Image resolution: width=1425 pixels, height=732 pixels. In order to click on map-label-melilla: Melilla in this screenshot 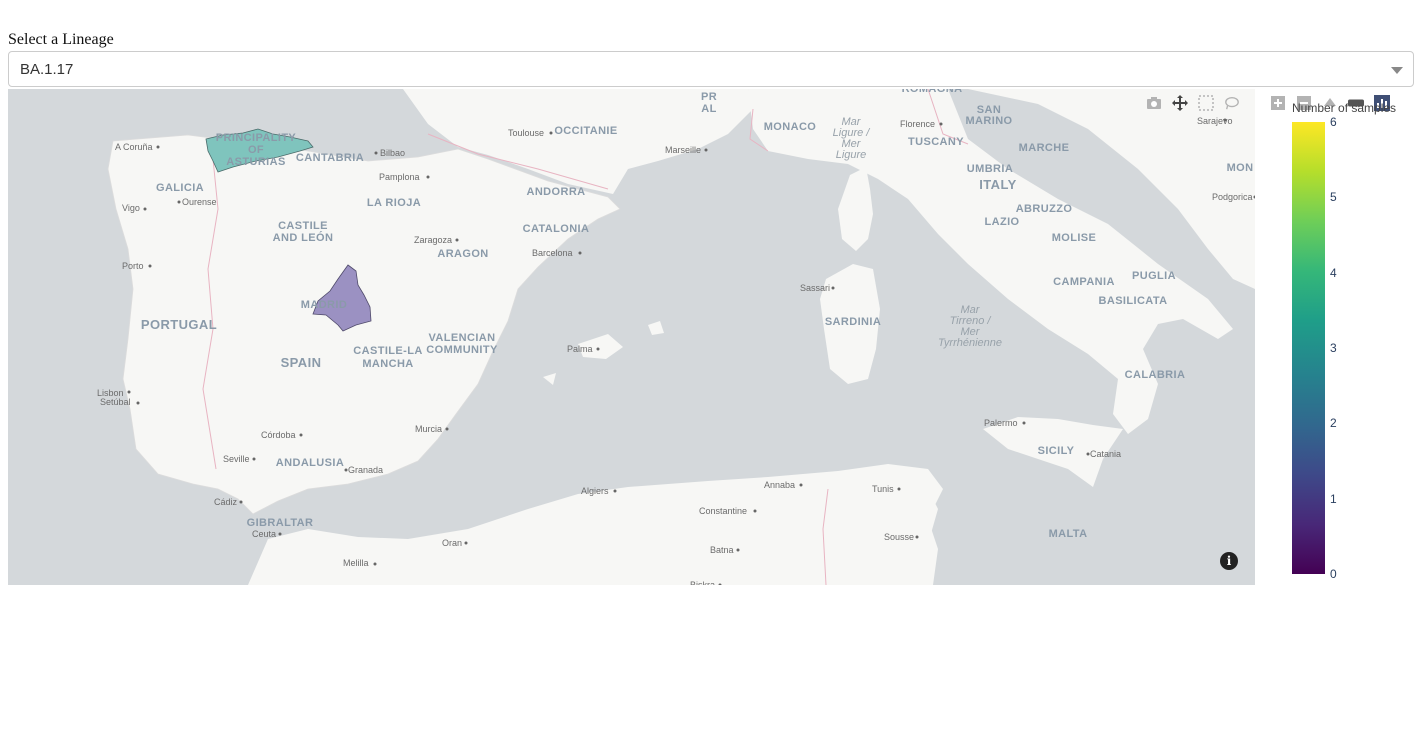, I will do `click(356, 563)`.